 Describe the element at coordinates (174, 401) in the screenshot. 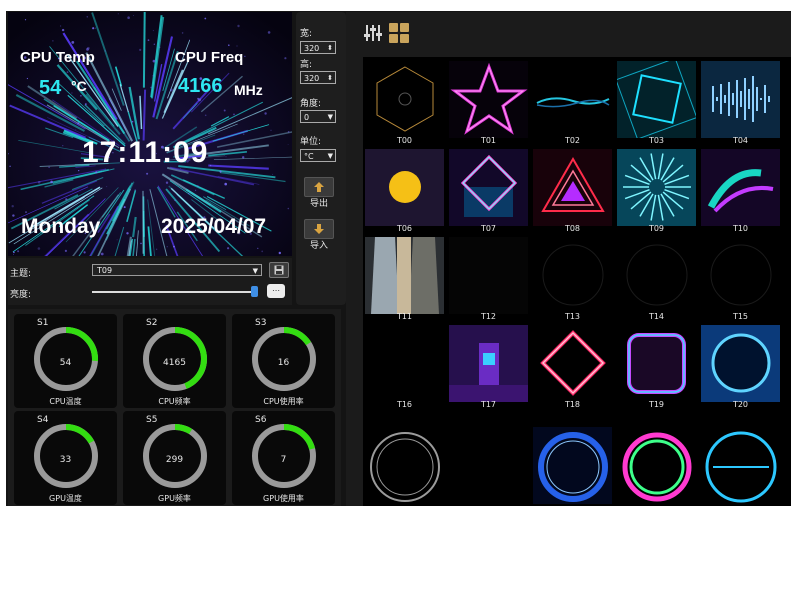

I see `gauge-name: CPU频率` at that location.